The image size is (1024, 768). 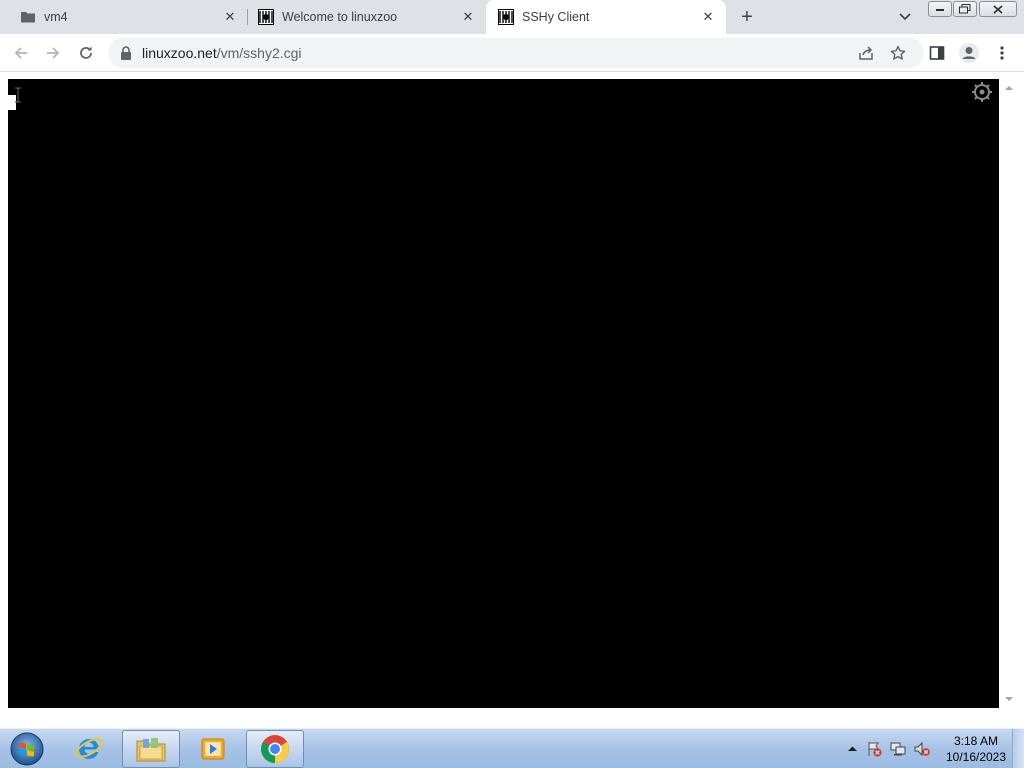 I want to click on chevron-up-icon, so click(x=852, y=748).